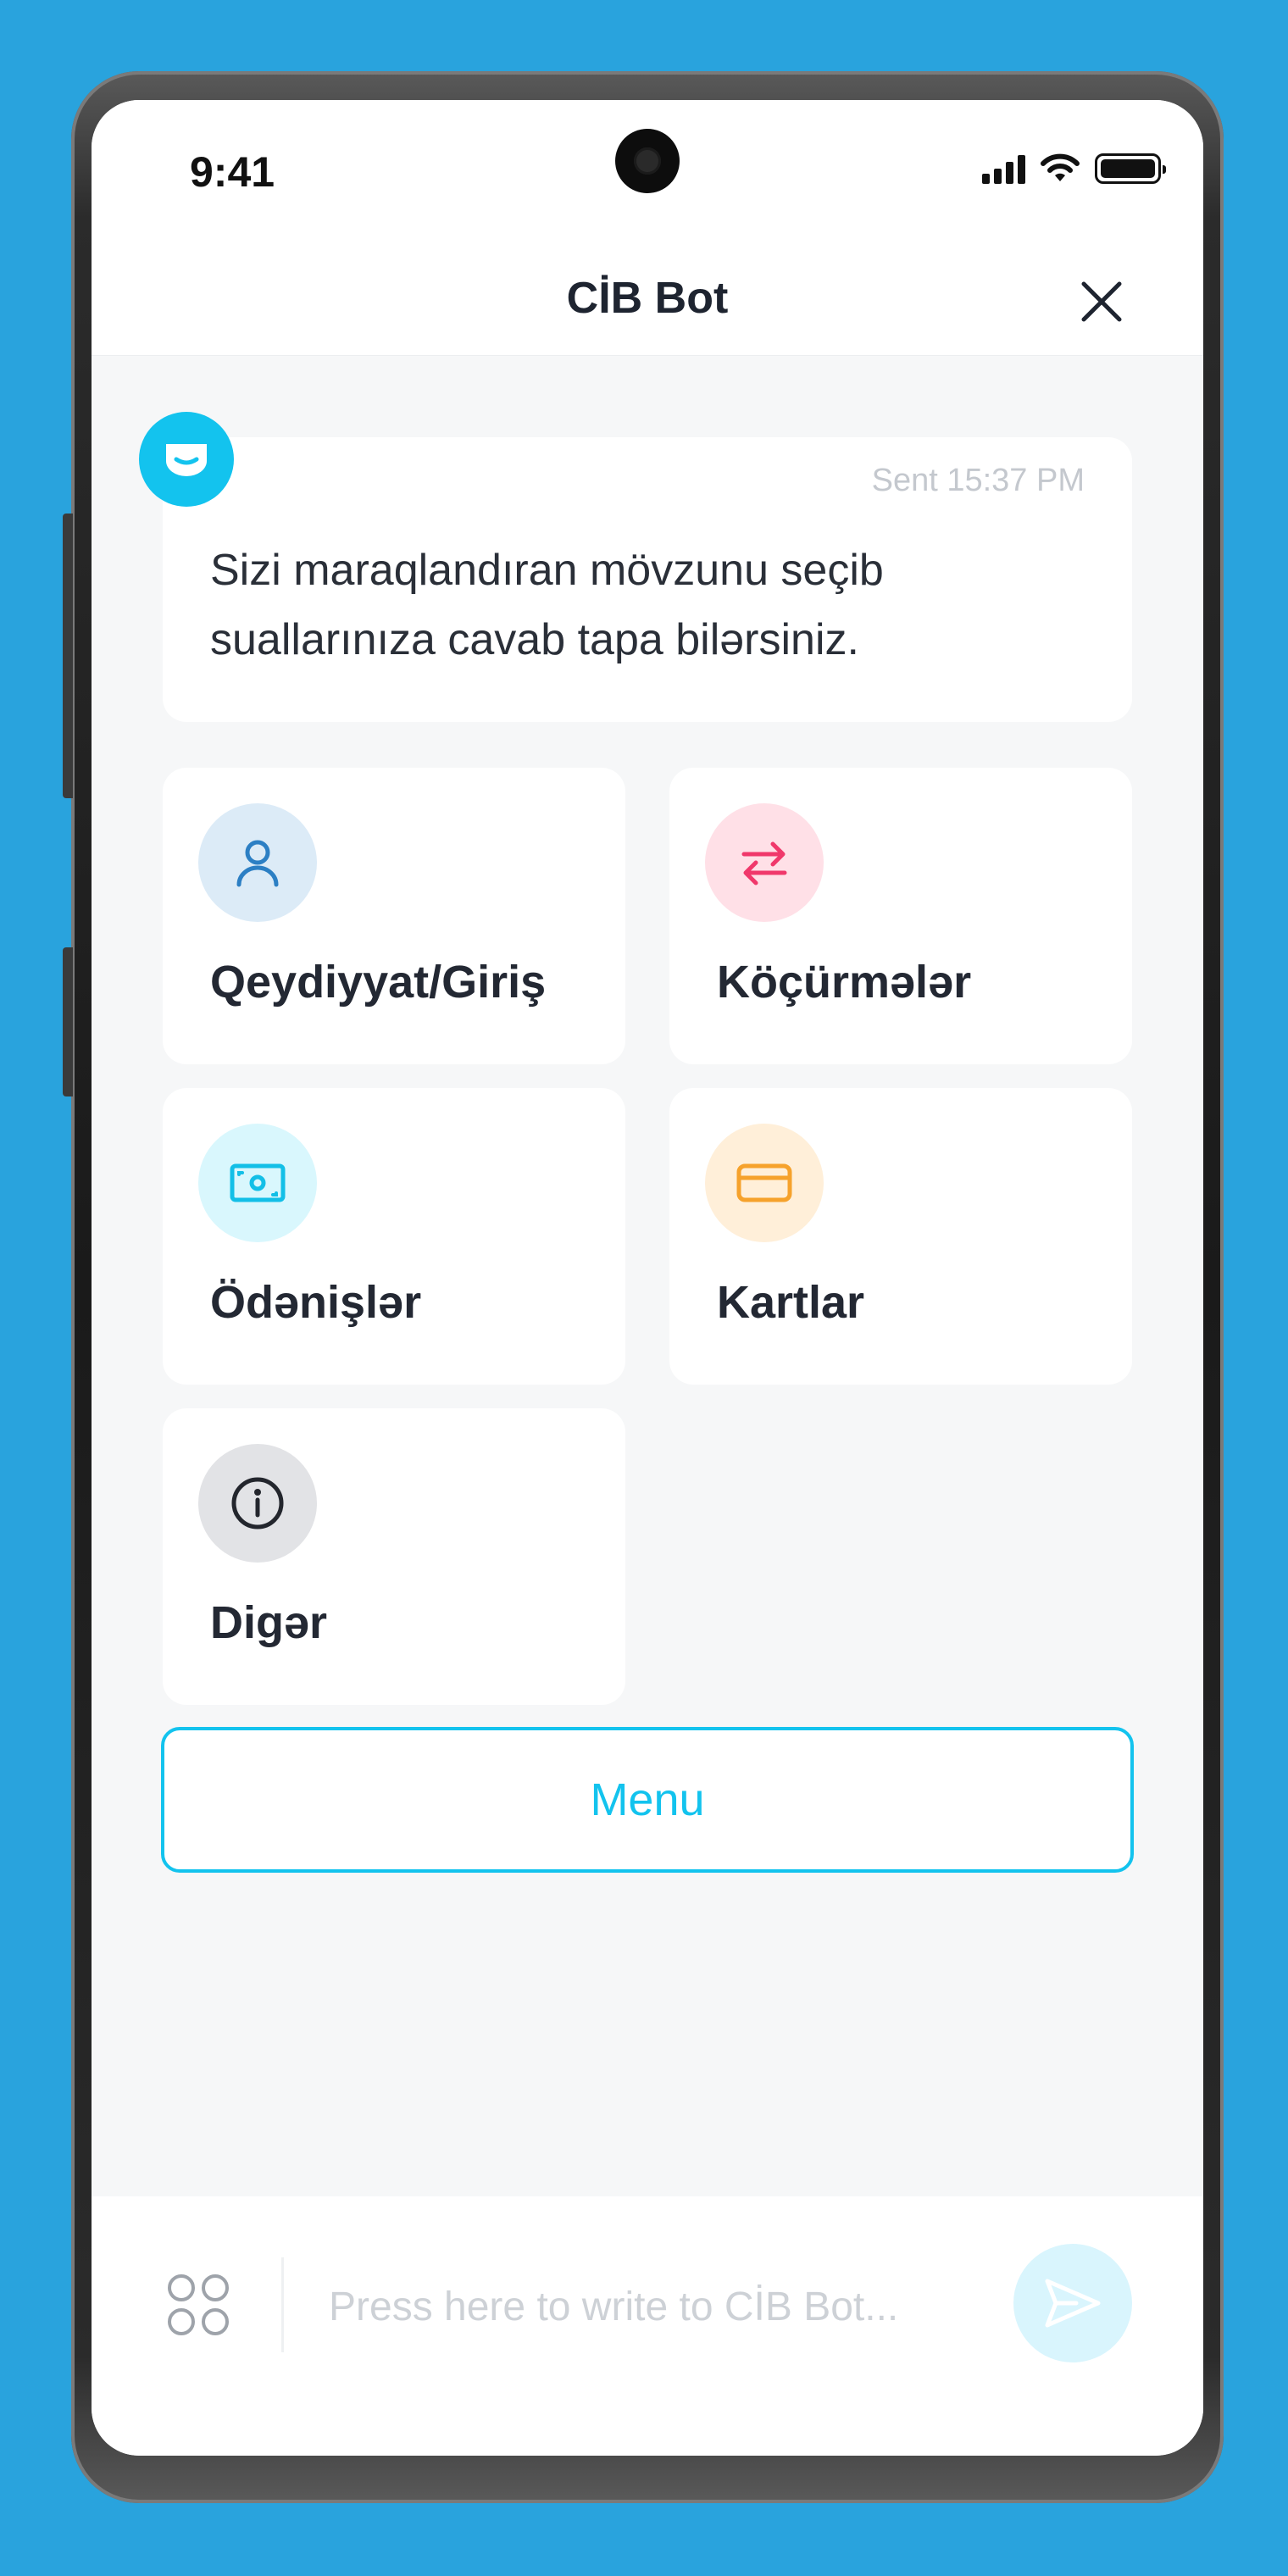 The width and height of the screenshot is (1288, 2576). Describe the element at coordinates (900, 1236) in the screenshot. I see `topic-card-cards: Kartlar` at that location.